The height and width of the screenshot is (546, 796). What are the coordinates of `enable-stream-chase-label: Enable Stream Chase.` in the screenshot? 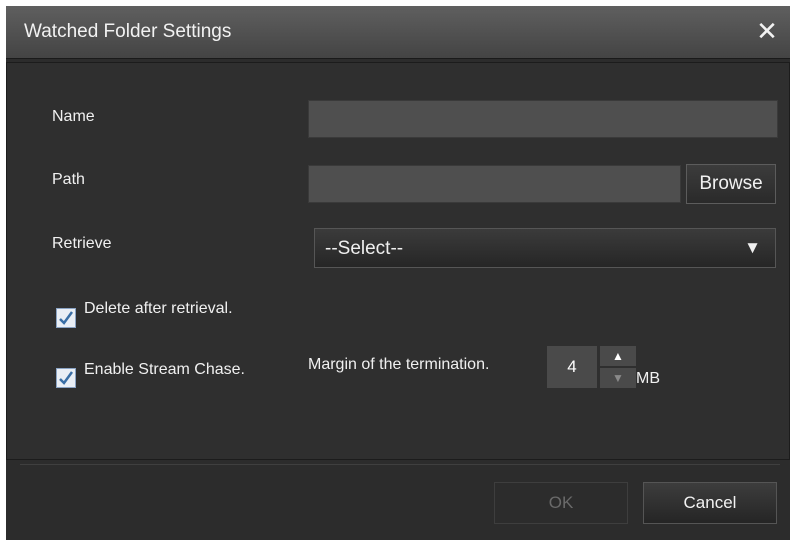 It's located at (164, 369).